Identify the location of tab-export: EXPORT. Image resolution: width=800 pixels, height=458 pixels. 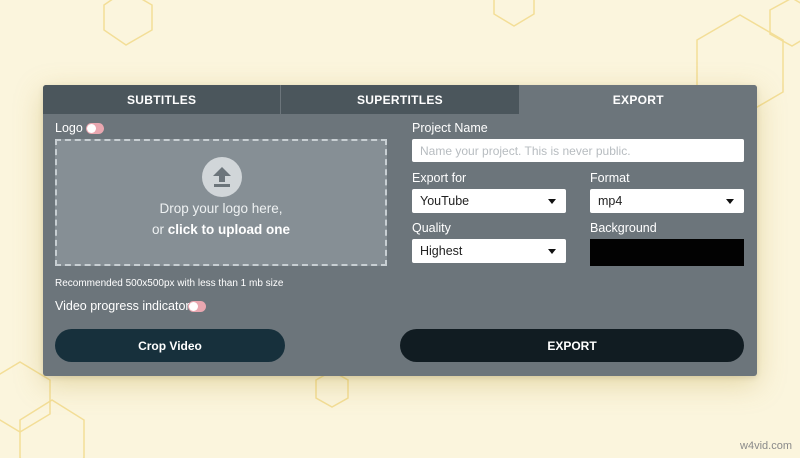
(637, 99).